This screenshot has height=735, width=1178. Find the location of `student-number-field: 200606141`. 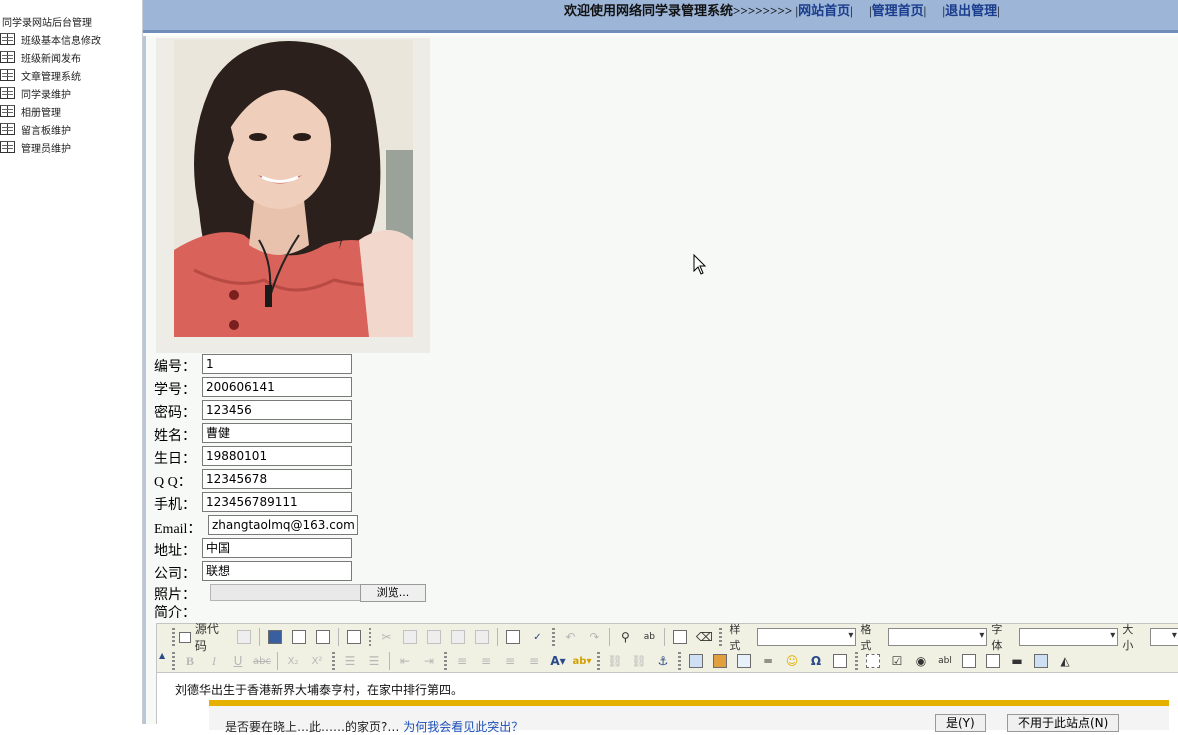

student-number-field: 200606141 is located at coordinates (277, 387).